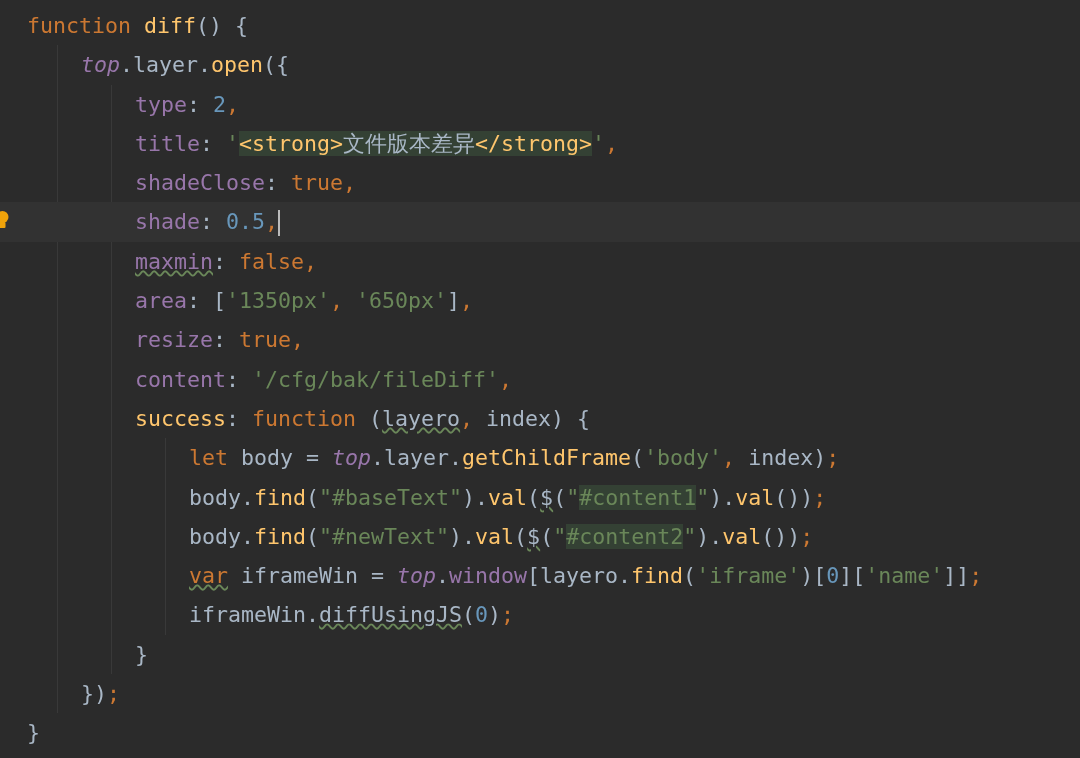  What do you see at coordinates (207, 222) in the screenshot?
I see `code-line: shade: 0.5,` at bounding box center [207, 222].